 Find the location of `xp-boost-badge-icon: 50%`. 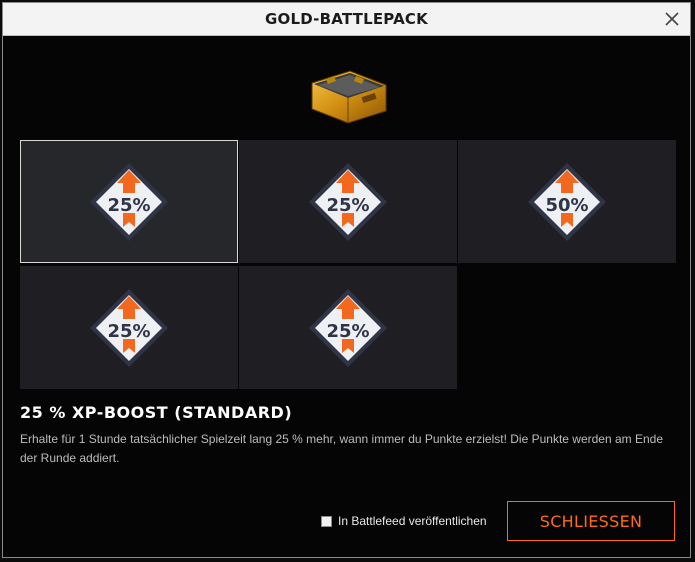

xp-boost-badge-icon: 50% is located at coordinates (567, 201).